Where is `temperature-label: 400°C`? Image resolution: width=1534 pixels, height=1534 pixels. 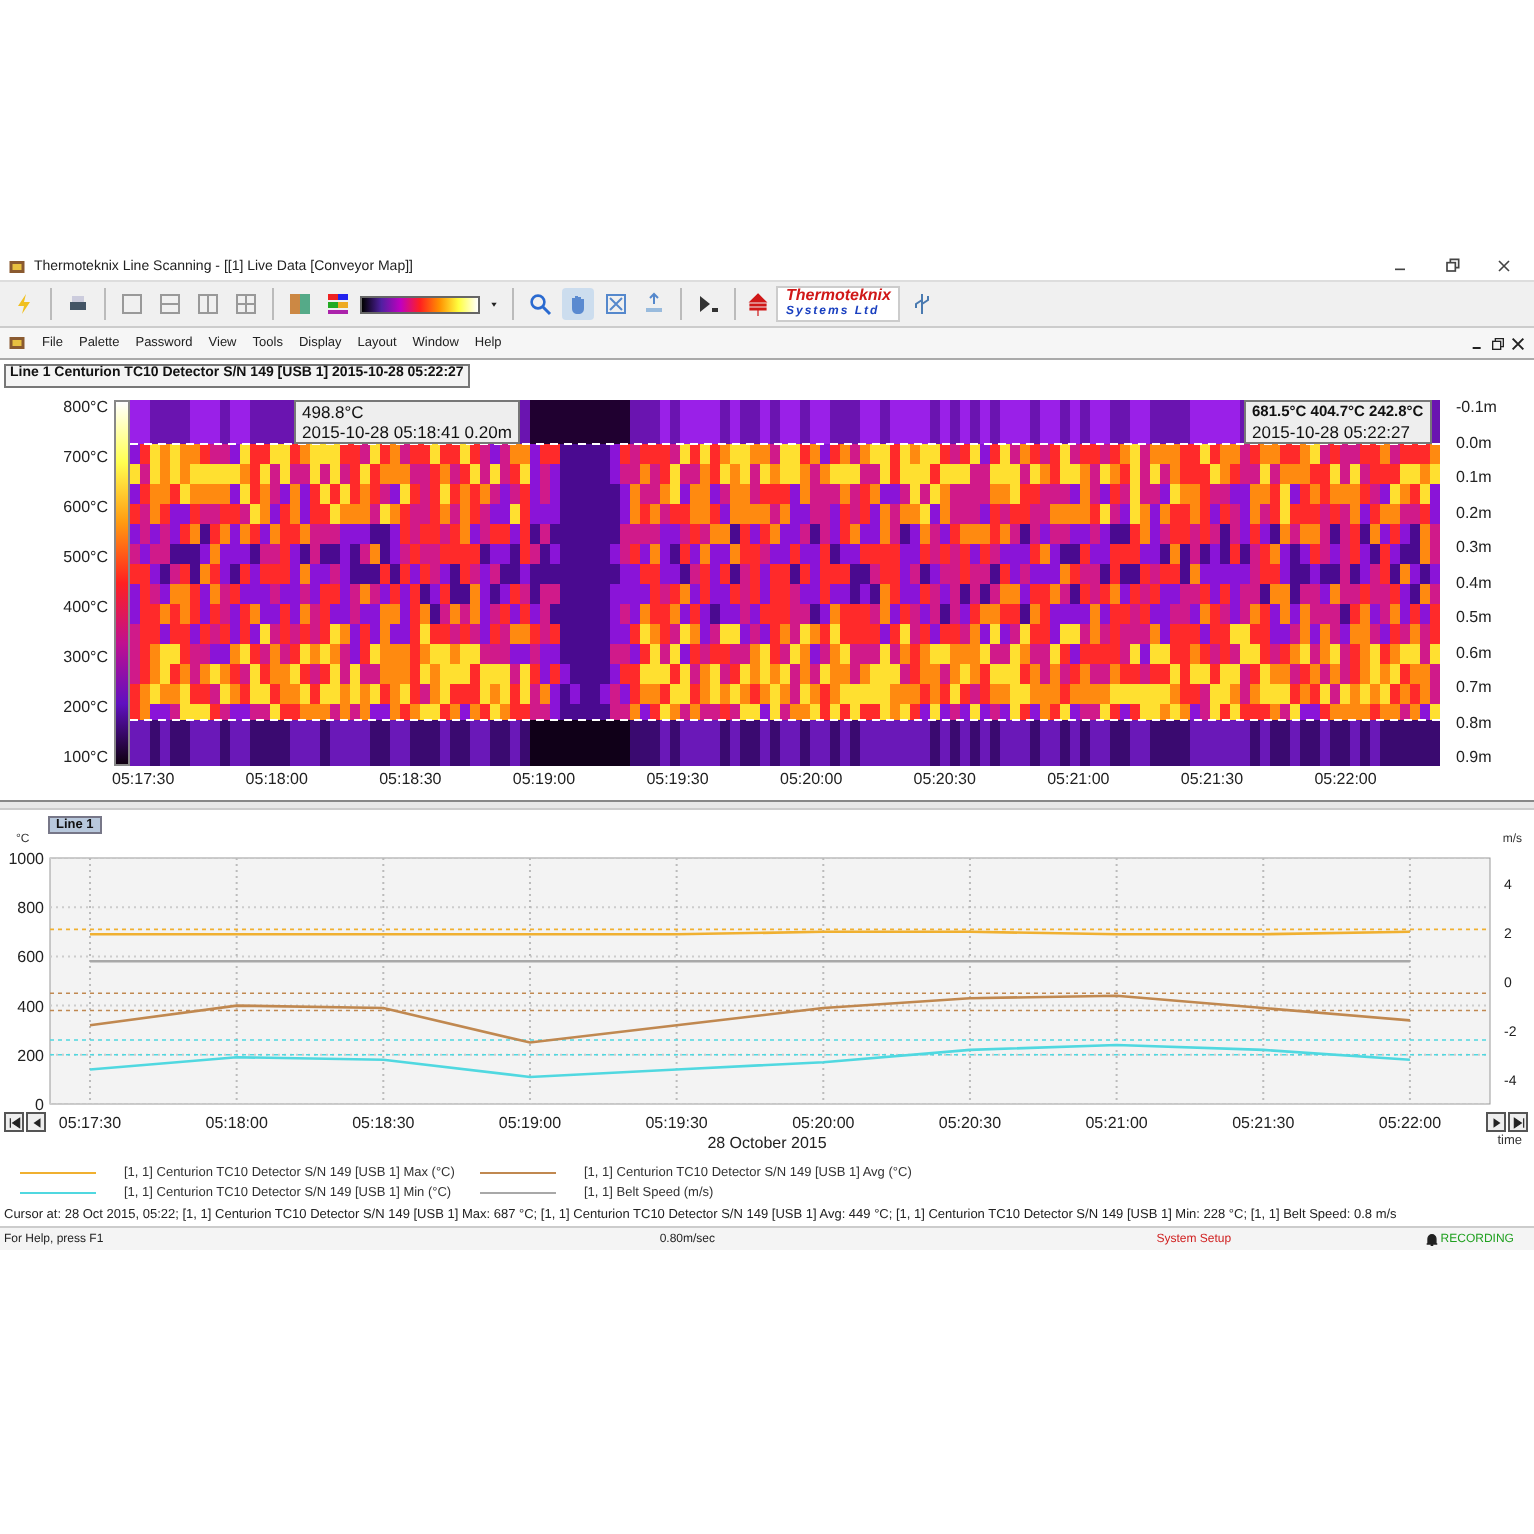 temperature-label: 400°C is located at coordinates (85, 608).